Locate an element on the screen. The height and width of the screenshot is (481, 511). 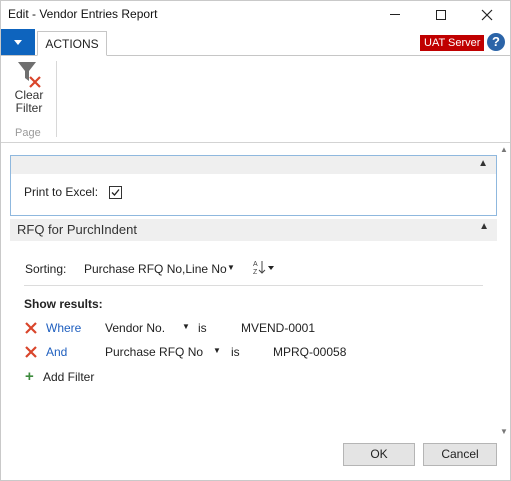
sorting-dropdown-icon: ▼ is located at coordinates (231, 267).